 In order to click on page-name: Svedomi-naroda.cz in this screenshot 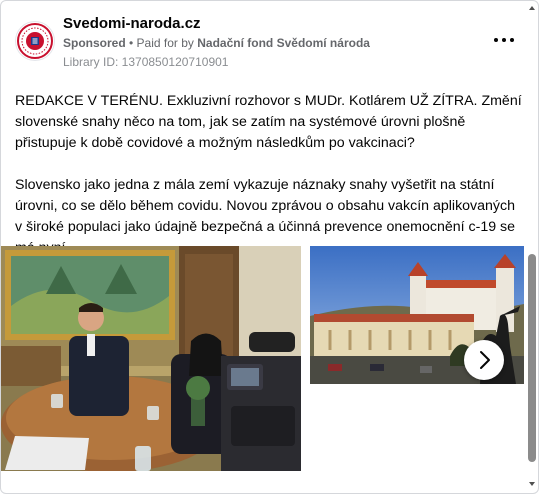, I will do `click(132, 23)`.